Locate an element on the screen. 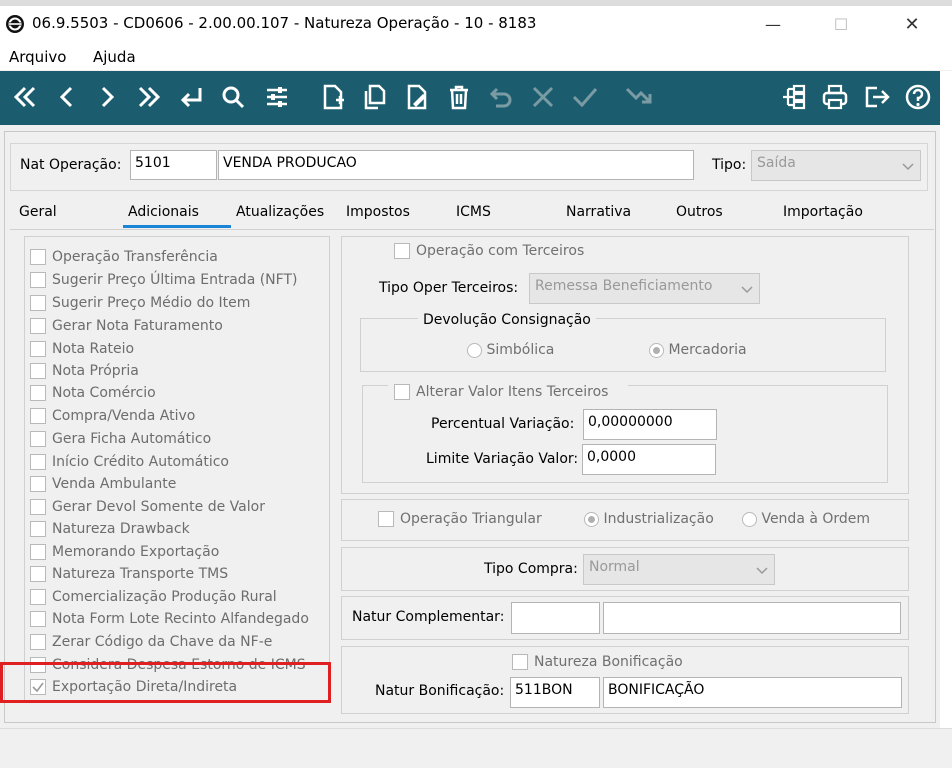 The height and width of the screenshot is (768, 952). minimize-button: — is located at coordinates (773, 24).